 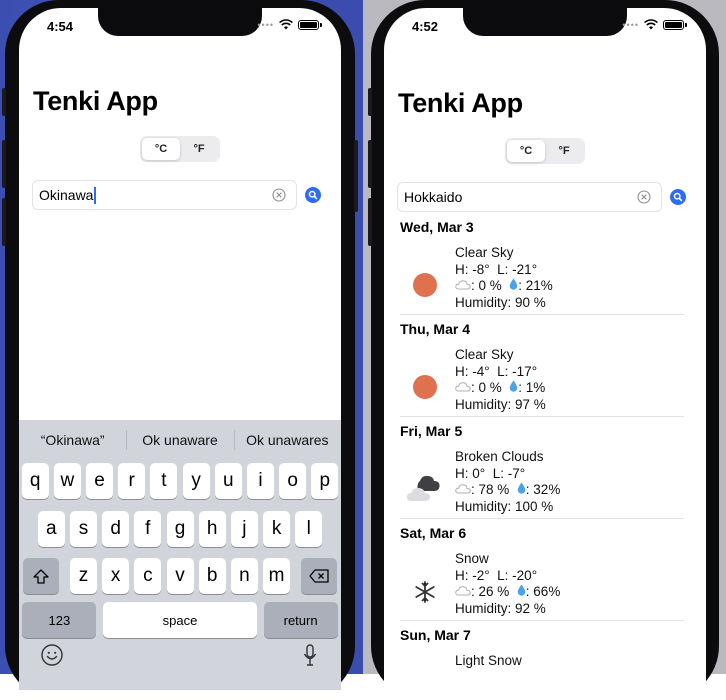 What do you see at coordinates (148, 576) in the screenshot?
I see `key-c: c` at bounding box center [148, 576].